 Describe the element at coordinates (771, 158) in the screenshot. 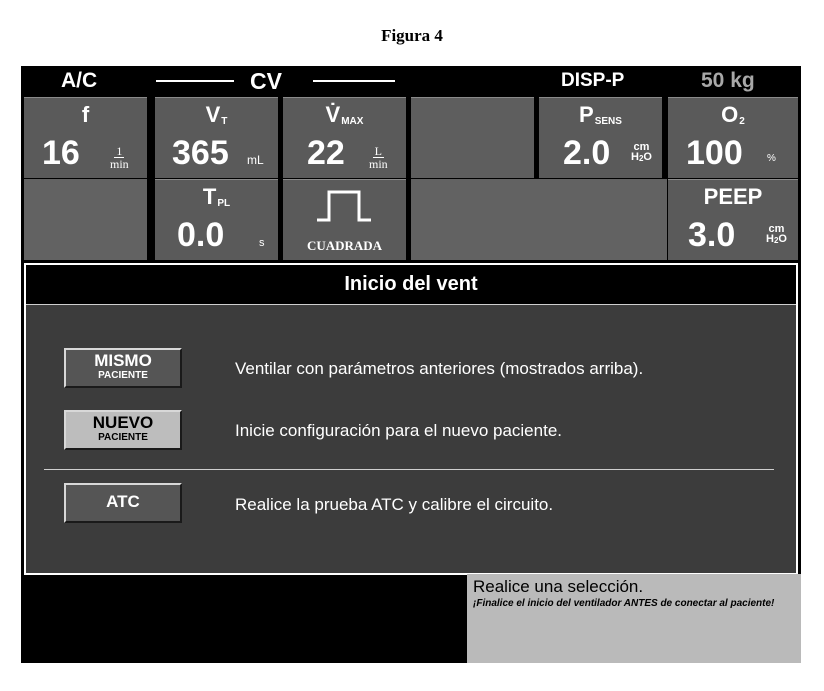

I see `param-o2-unit: %` at that location.